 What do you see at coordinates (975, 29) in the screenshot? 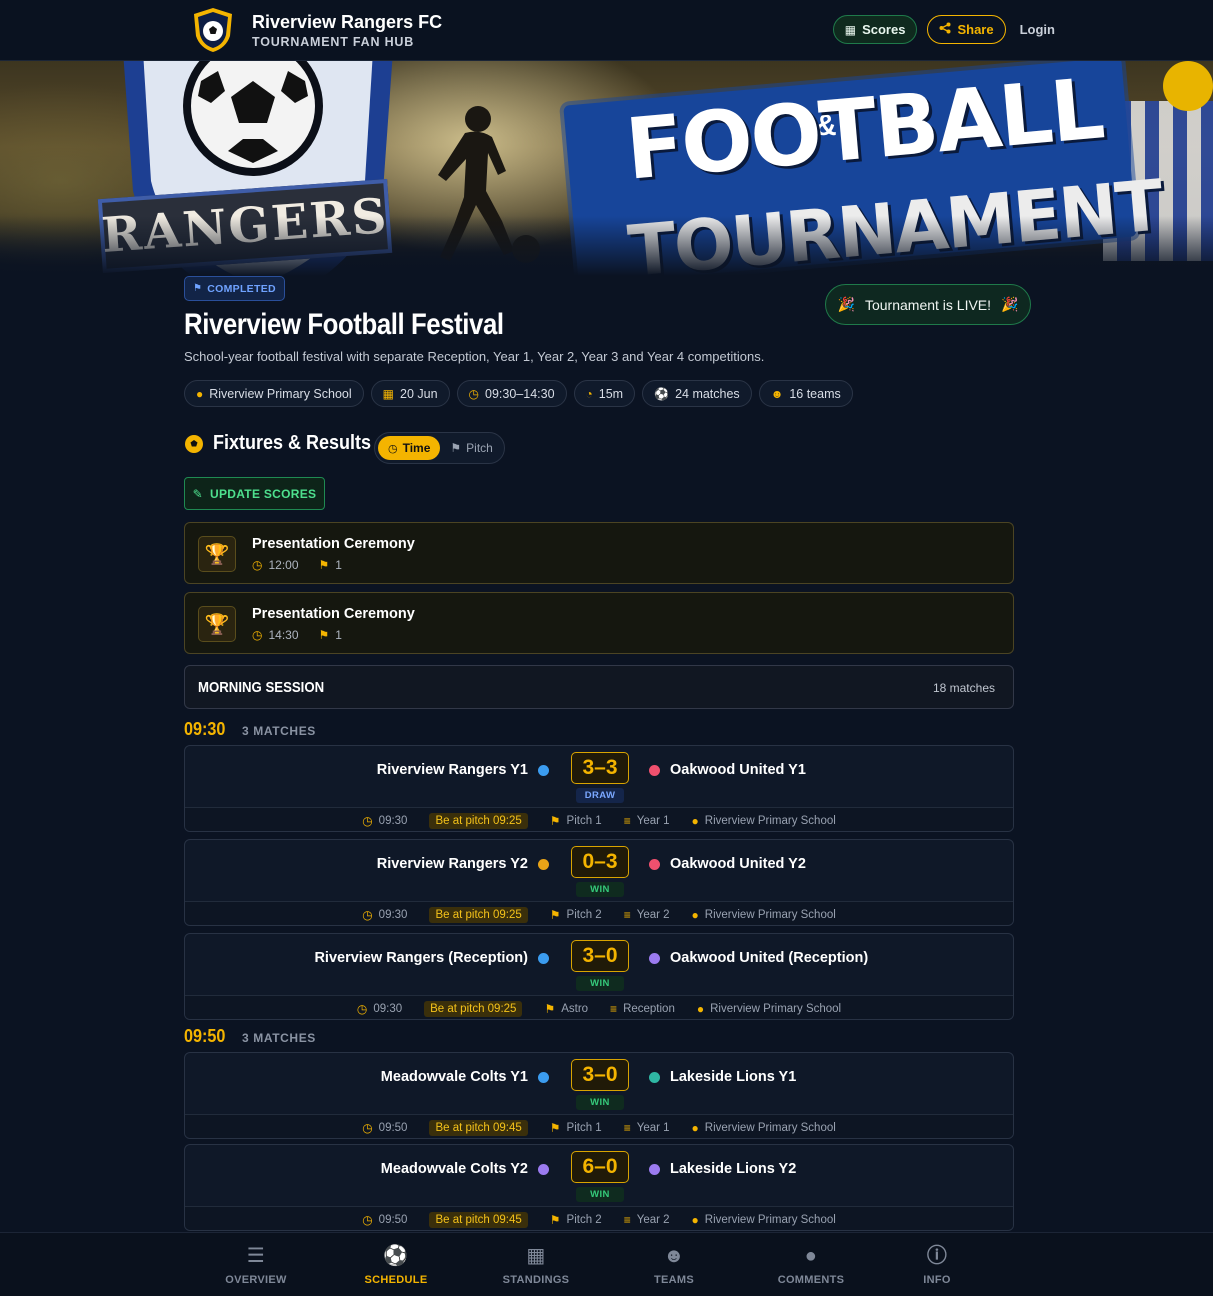
I see `share-label: Share` at bounding box center [975, 29].